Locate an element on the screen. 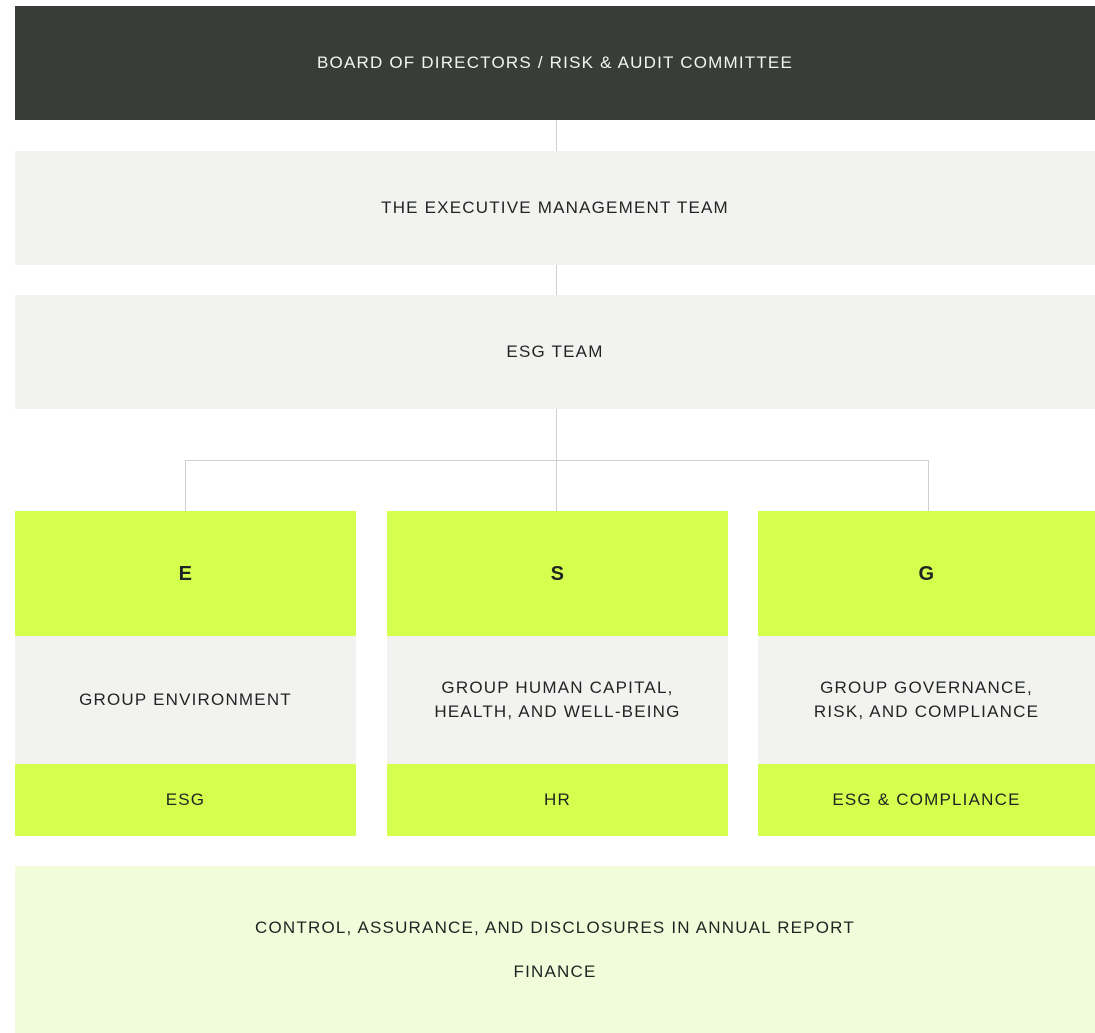 The width and height of the screenshot is (1095, 1033). pillar-e-letter-box: E is located at coordinates (185, 573).